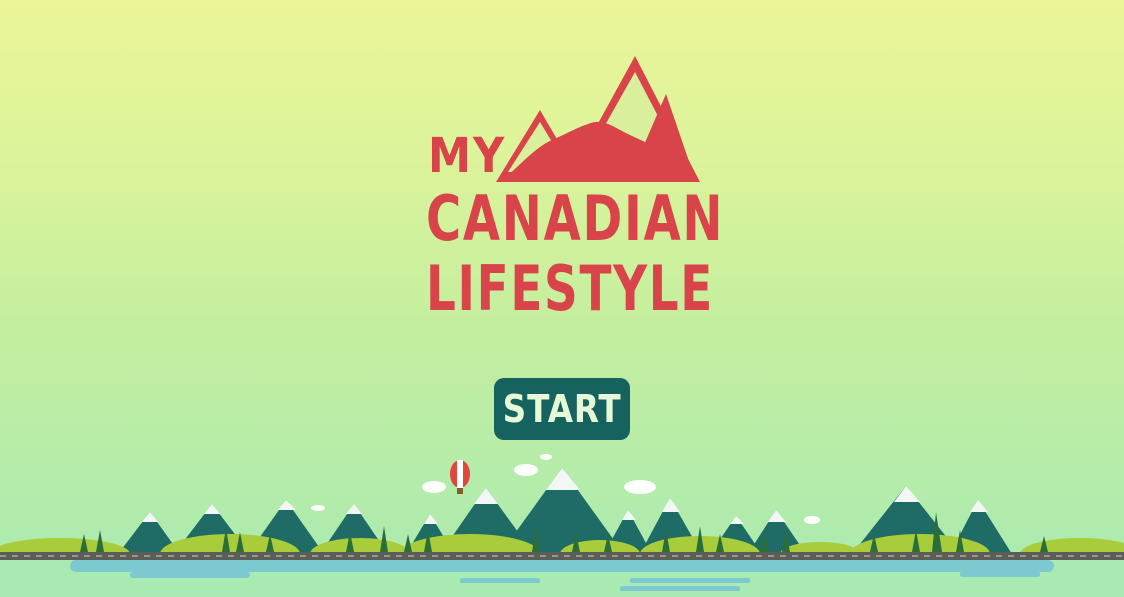  What do you see at coordinates (575, 218) in the screenshot?
I see `logo-text-canadian: CANADIAN` at bounding box center [575, 218].